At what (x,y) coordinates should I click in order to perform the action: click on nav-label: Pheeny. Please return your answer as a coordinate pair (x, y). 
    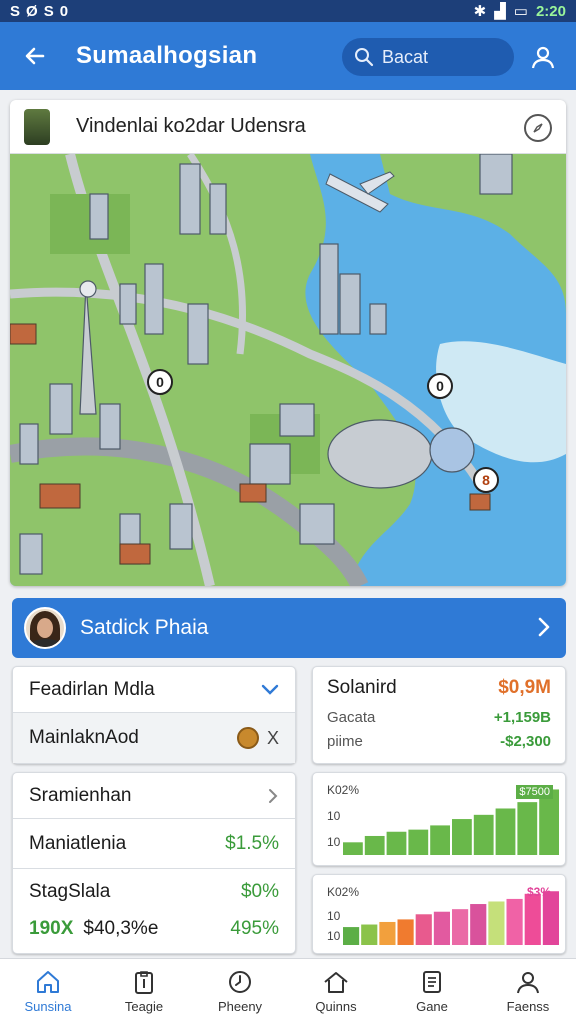
    Looking at the image, I should click on (240, 1006).